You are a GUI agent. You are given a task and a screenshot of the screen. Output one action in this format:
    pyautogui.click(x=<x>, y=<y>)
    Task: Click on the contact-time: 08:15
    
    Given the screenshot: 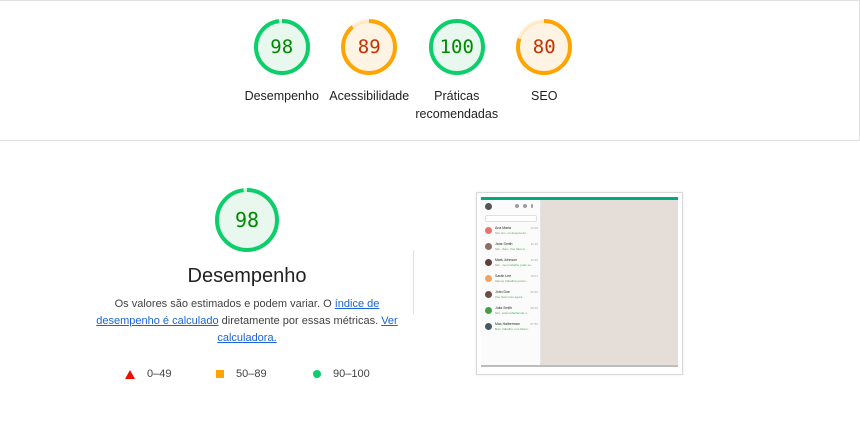 What is the action you would take?
    pyautogui.click(x=534, y=308)
    